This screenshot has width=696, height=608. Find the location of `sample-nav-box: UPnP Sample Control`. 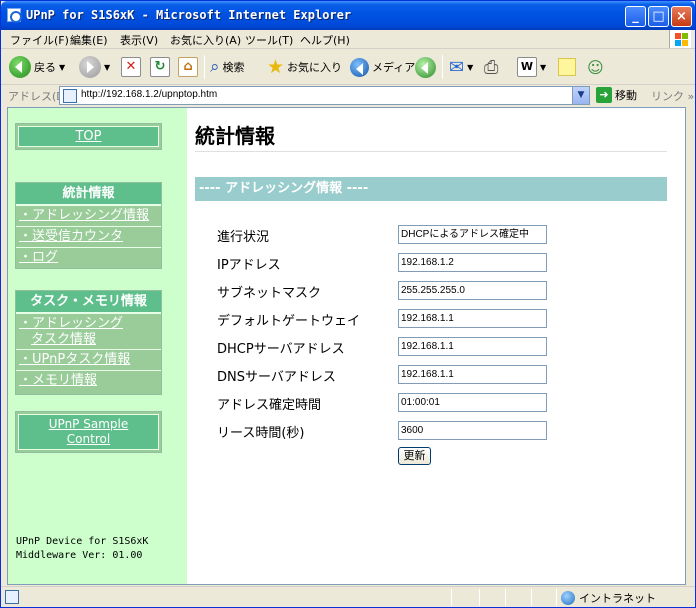

sample-nav-box: UPnP Sample Control is located at coordinates (88, 432).